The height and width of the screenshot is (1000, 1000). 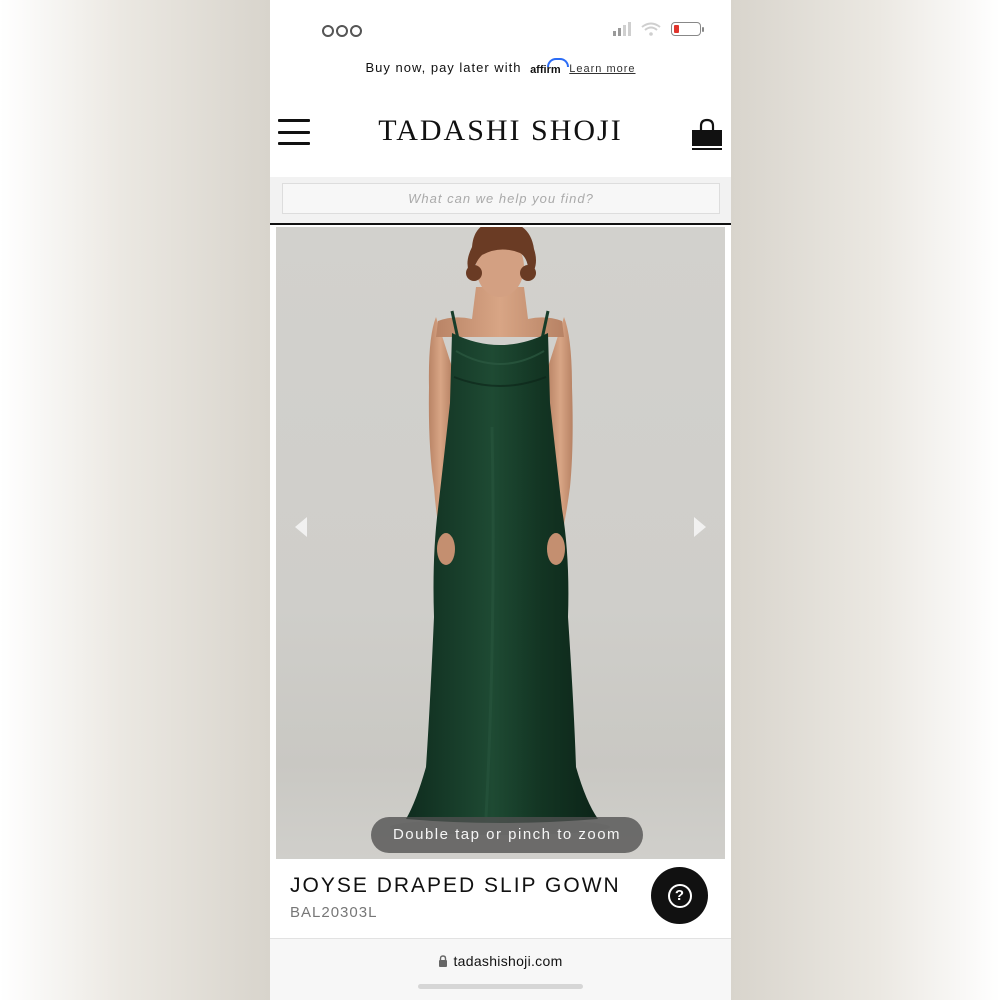 I want to click on search-input, so click(x=501, y=198).